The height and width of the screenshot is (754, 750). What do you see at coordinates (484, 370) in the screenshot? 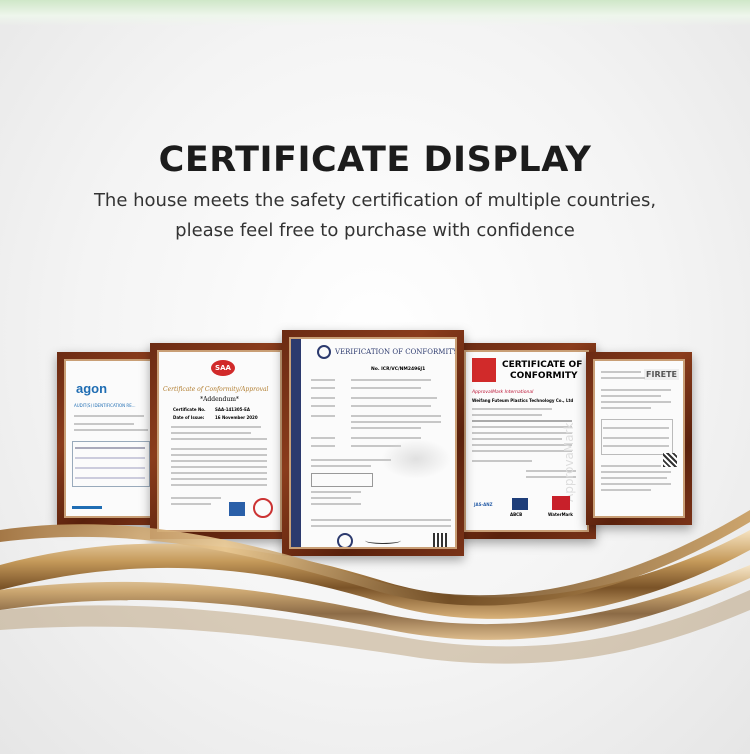
I see `watermark-badge-icon` at bounding box center [484, 370].